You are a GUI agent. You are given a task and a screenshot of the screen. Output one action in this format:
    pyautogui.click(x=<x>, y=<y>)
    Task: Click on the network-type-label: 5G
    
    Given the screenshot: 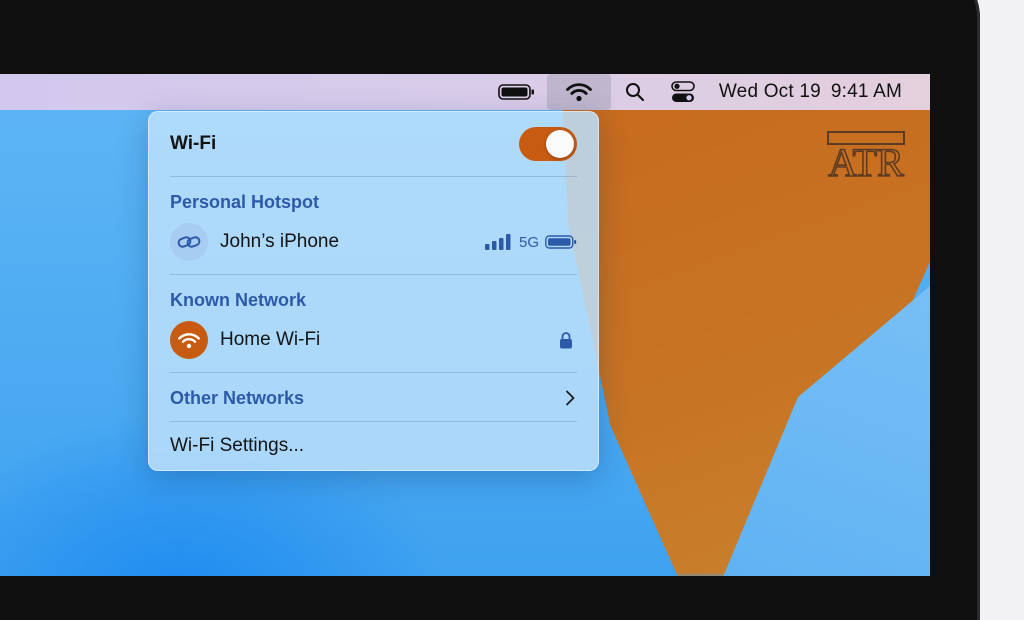 What is the action you would take?
    pyautogui.click(x=528, y=242)
    